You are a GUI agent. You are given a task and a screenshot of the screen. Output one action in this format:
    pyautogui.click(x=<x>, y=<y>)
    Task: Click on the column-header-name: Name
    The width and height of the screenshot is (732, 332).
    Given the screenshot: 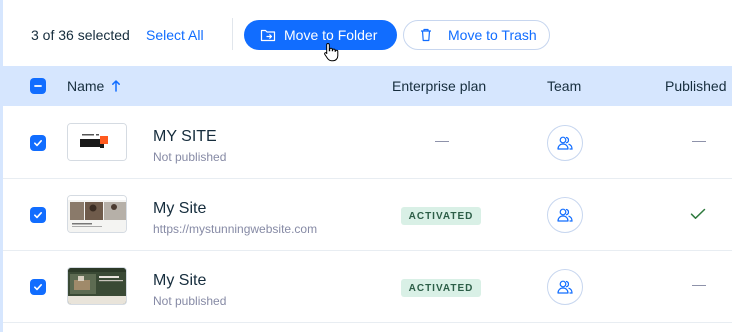 What is the action you would take?
    pyautogui.click(x=85, y=86)
    